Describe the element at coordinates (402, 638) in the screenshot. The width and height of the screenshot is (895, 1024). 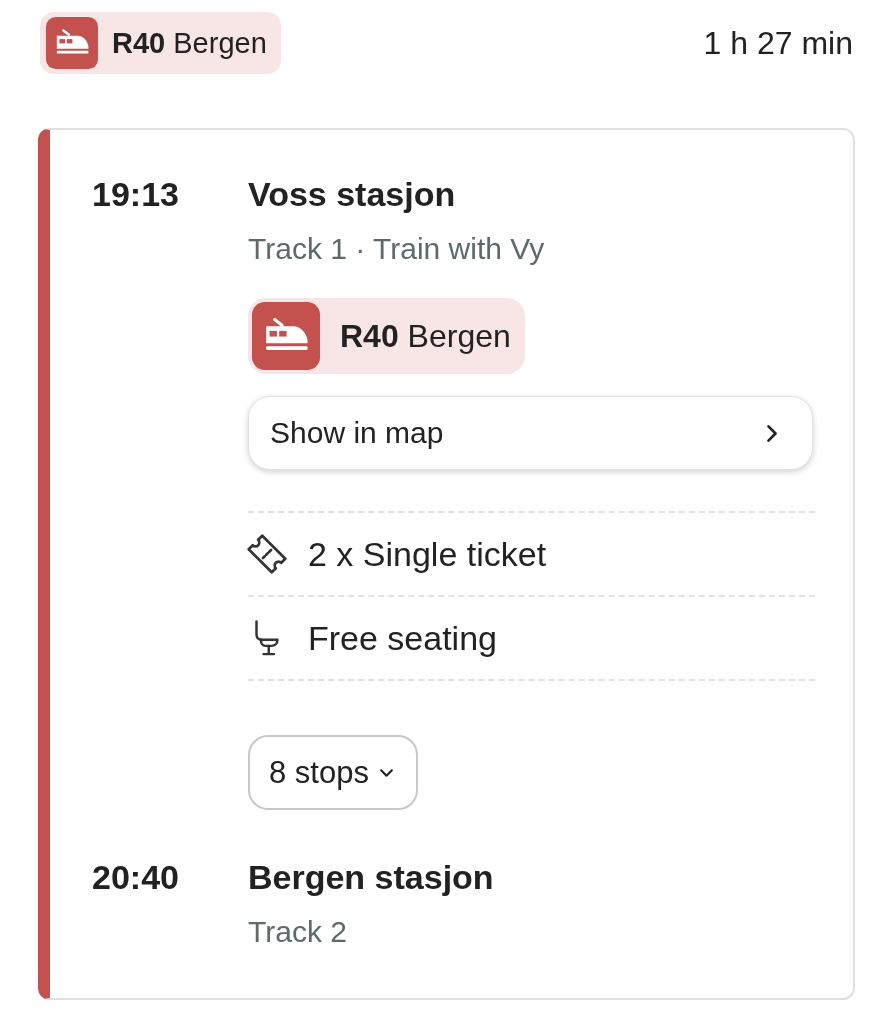
I see `info-text: Free seating` at that location.